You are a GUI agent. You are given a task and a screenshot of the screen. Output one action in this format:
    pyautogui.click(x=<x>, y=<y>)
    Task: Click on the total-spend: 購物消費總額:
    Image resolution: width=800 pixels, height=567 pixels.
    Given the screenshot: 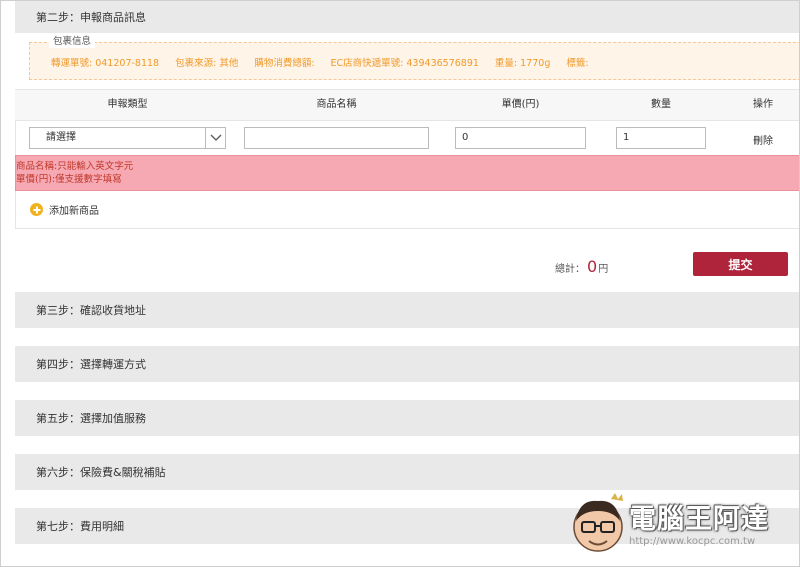 What is the action you would take?
    pyautogui.click(x=284, y=63)
    